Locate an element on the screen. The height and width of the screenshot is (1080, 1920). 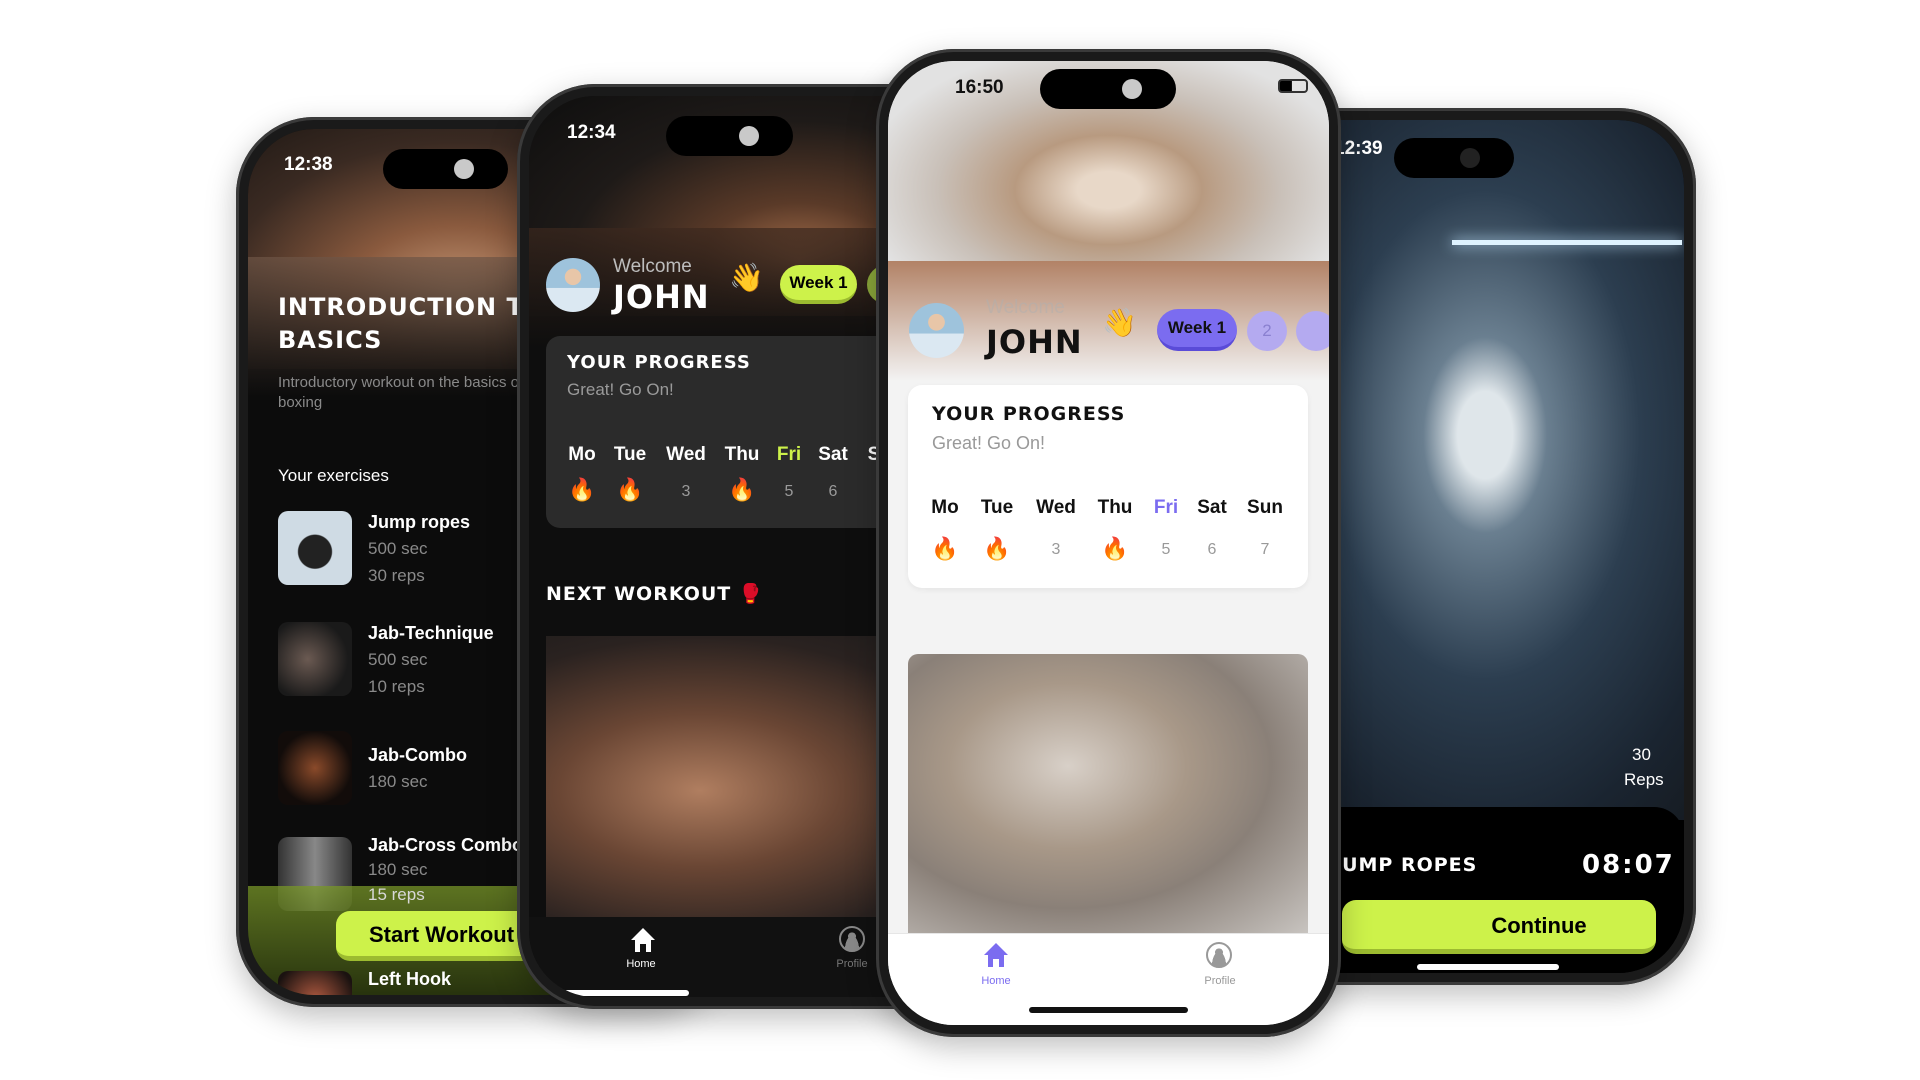
jab-technique-thumbnail is located at coordinates (315, 659).